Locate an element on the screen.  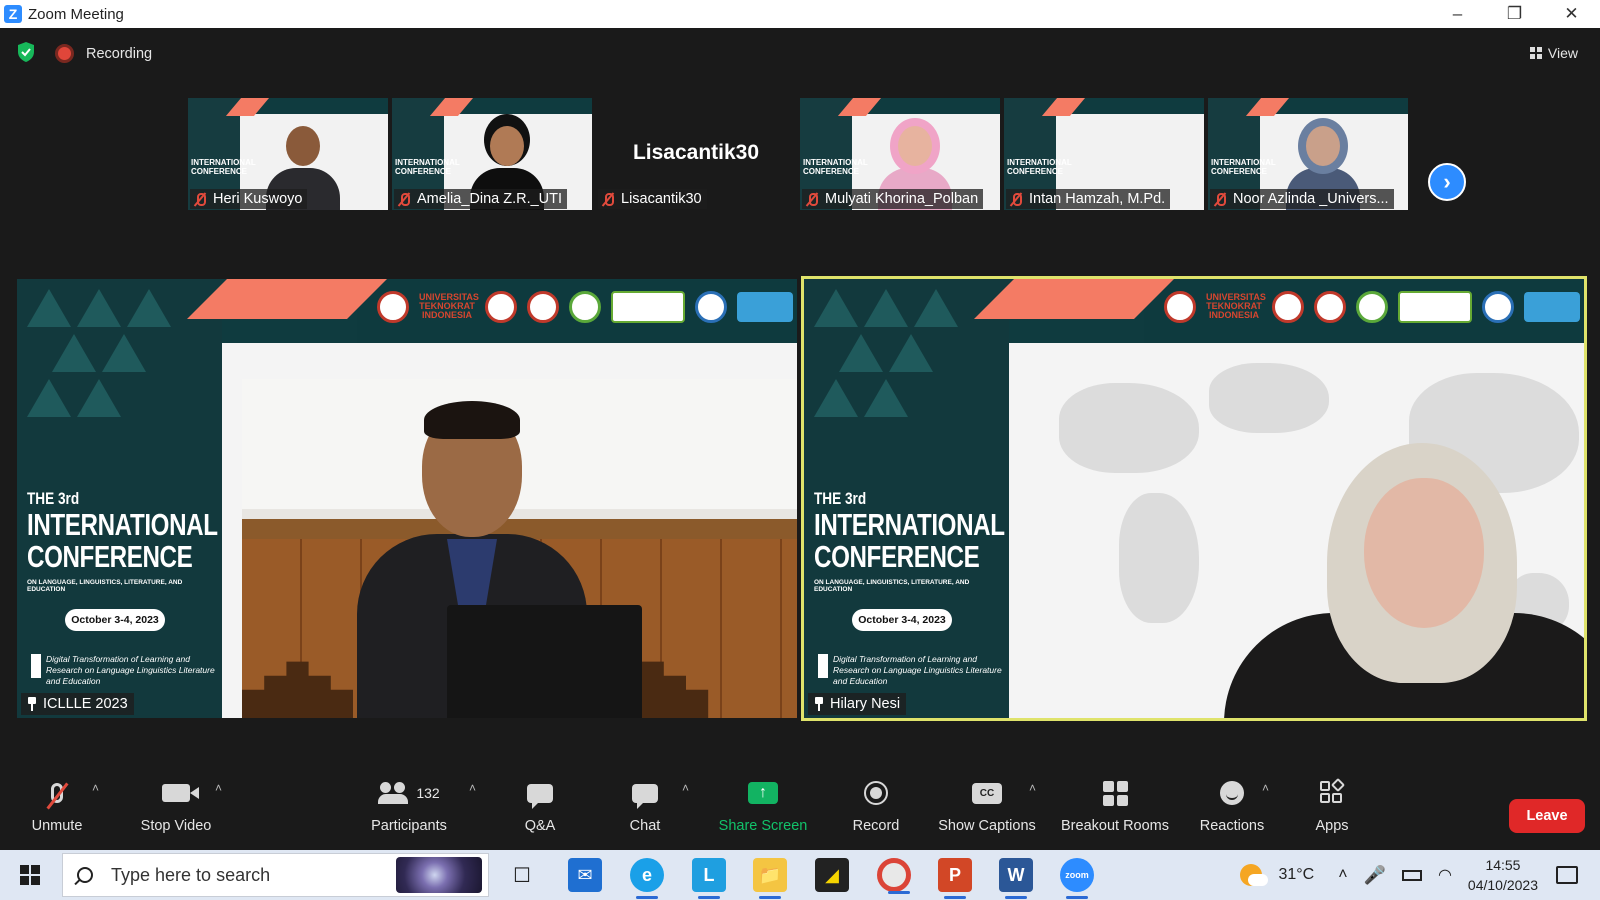
university-seal-icon is located at coordinates (1180, 307).